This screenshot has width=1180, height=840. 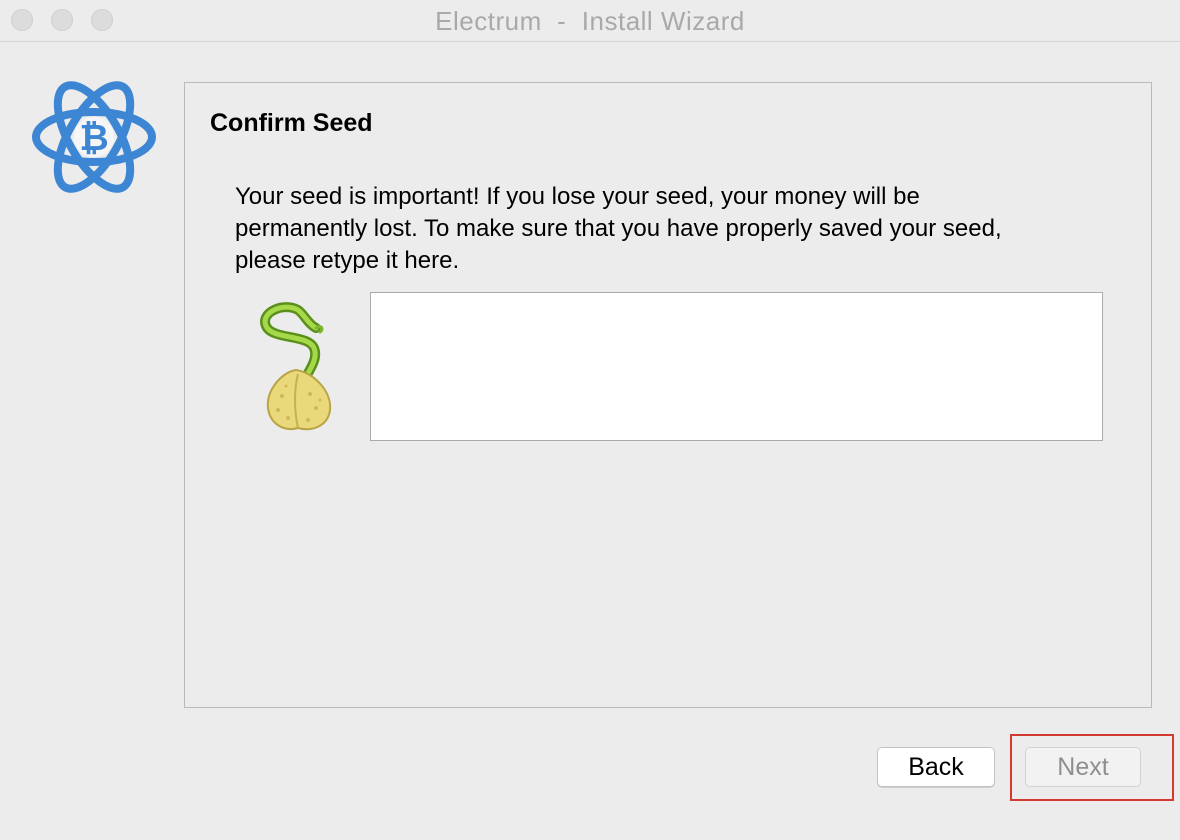 What do you see at coordinates (1083, 767) in the screenshot?
I see `next-button: Next` at bounding box center [1083, 767].